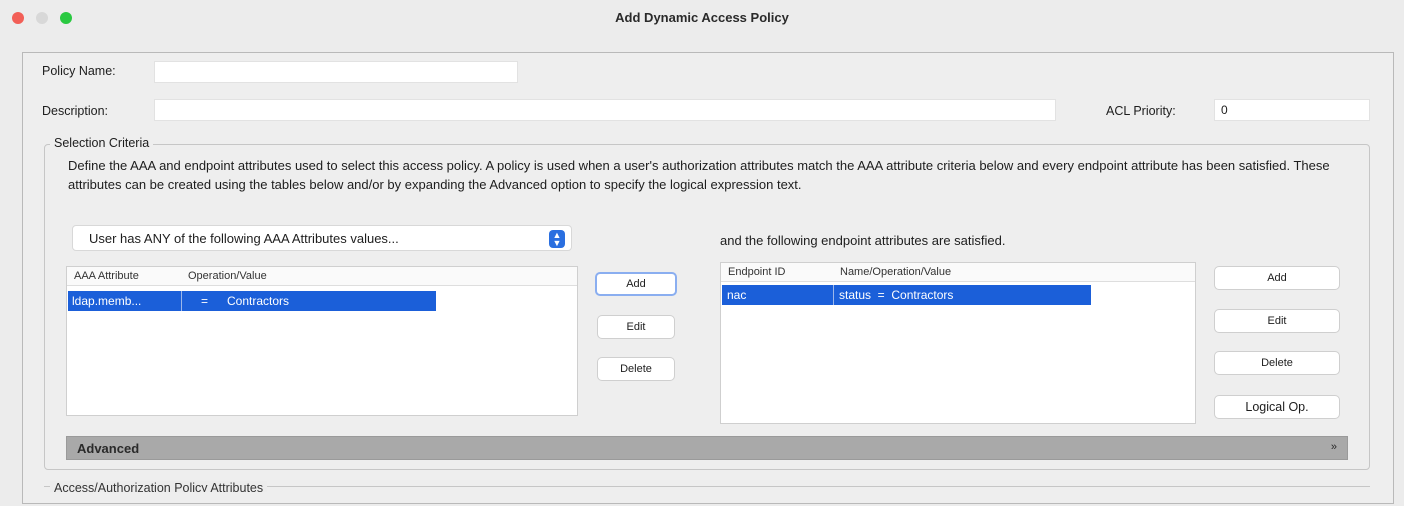 This screenshot has height=506, width=1404. I want to click on endpoint-add-button: Add, so click(1277, 278).